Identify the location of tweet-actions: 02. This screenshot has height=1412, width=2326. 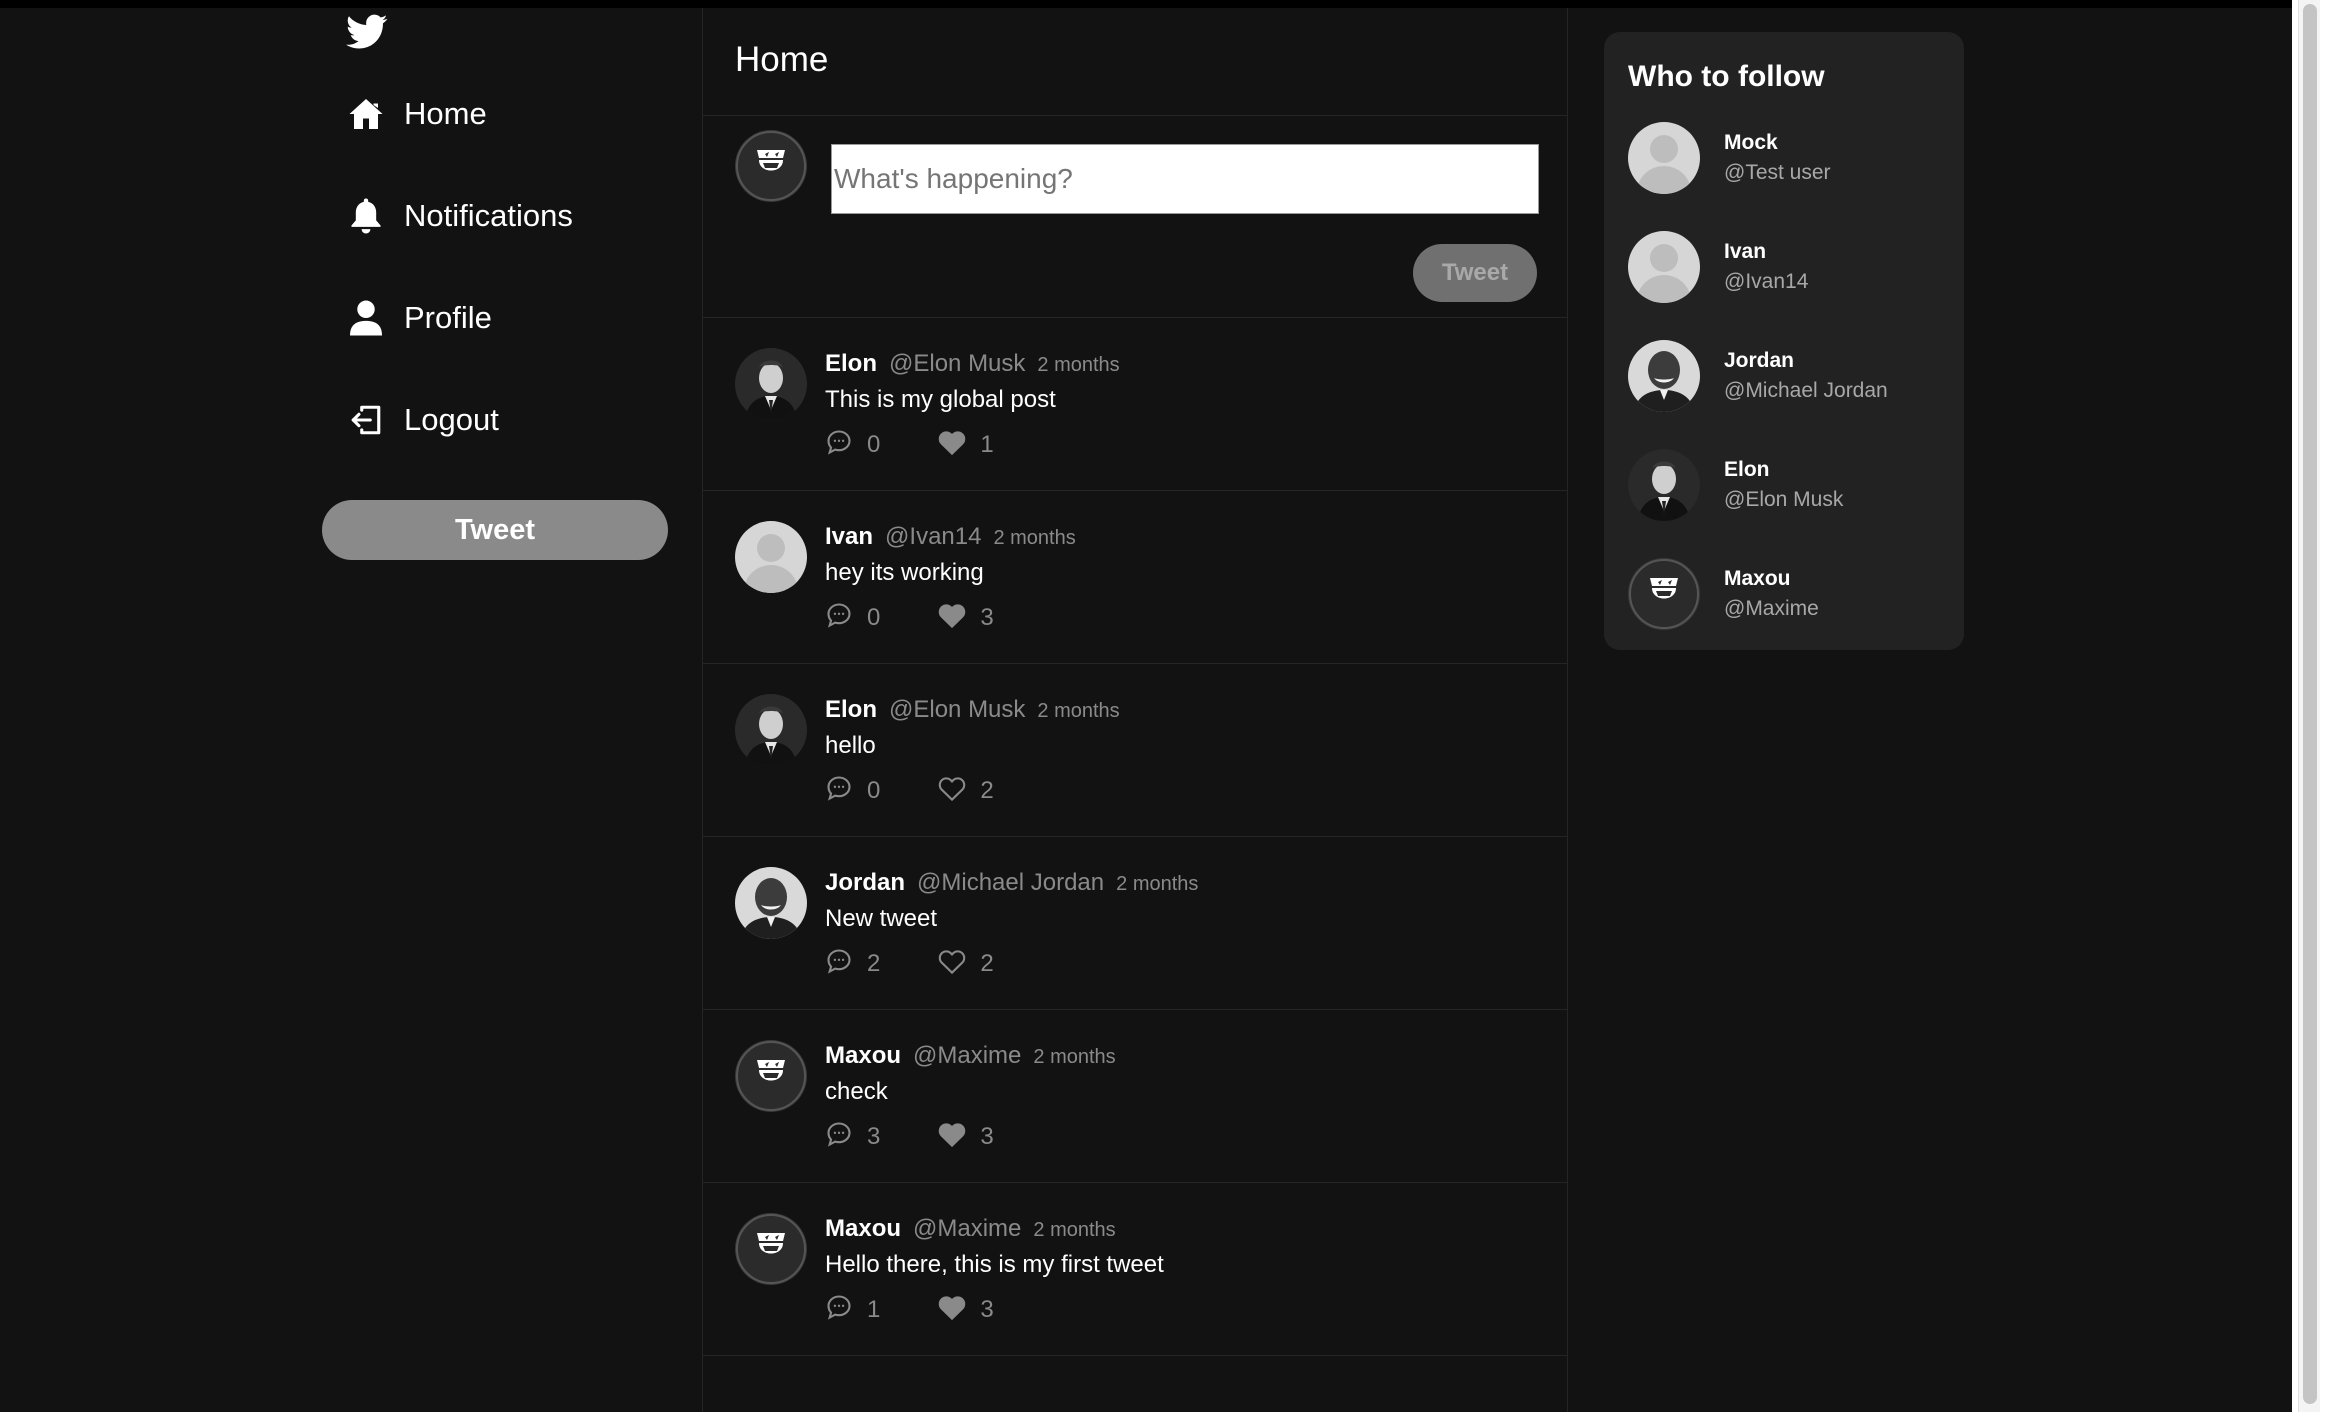
(1186, 790).